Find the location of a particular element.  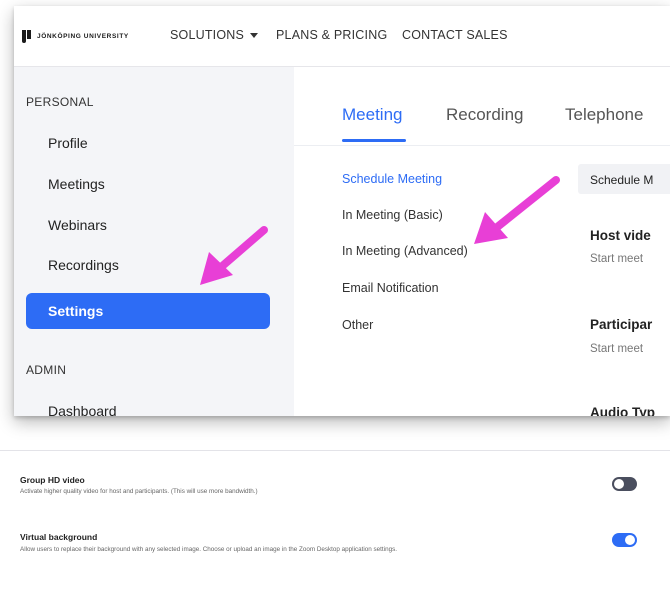

sidebar-item-meetings: Meetings is located at coordinates (76, 184).